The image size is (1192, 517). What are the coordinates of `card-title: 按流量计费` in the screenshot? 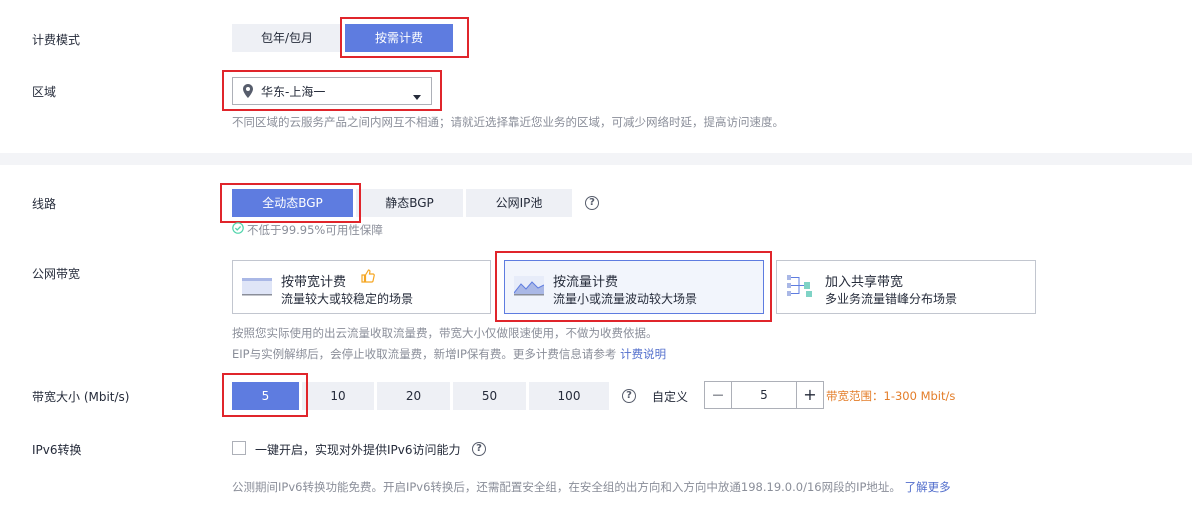 It's located at (586, 282).